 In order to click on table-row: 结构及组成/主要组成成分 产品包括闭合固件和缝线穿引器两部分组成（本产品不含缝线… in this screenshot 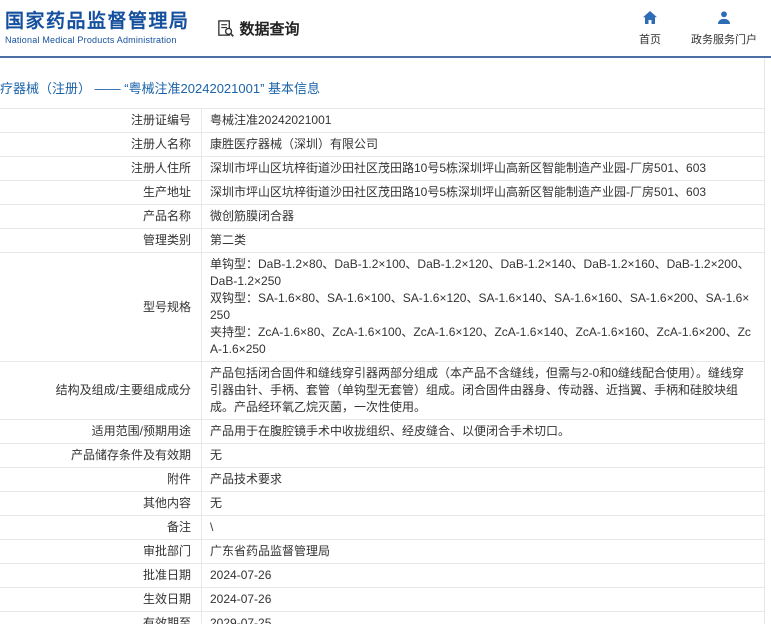, I will do `click(382, 390)`.